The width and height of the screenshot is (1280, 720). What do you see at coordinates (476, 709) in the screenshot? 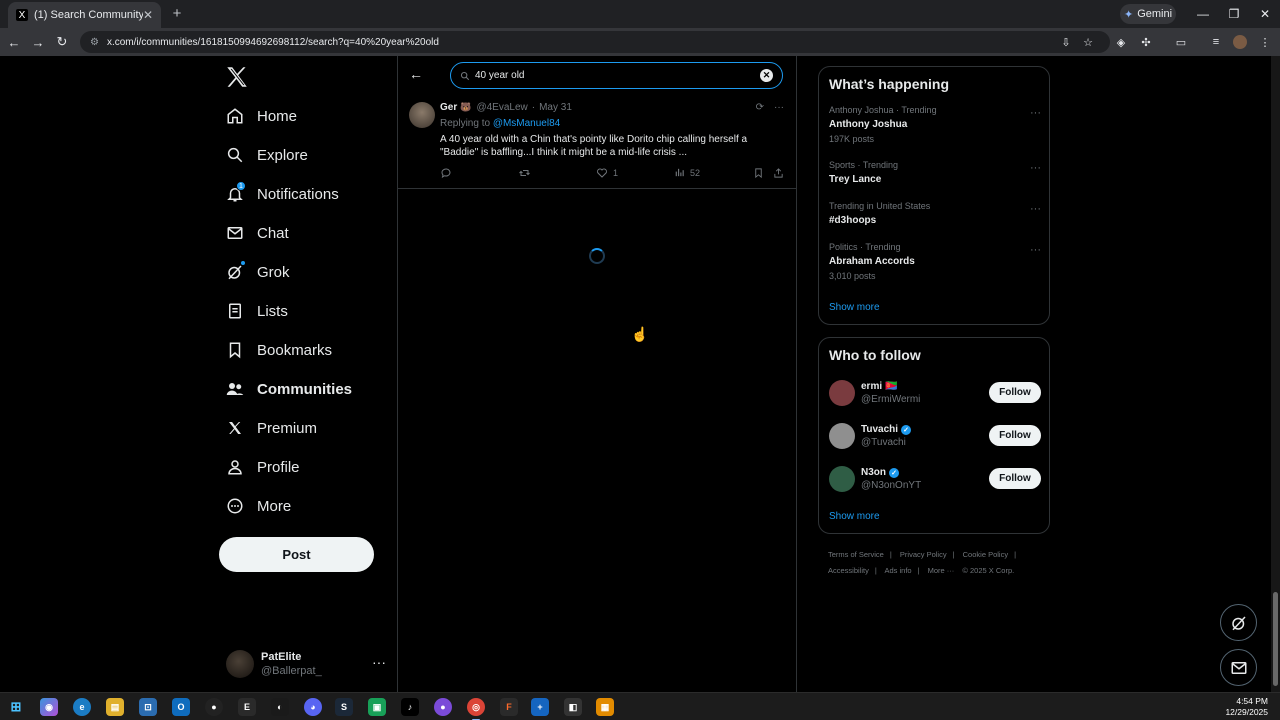
I see `chrome-icon: ◎` at bounding box center [476, 709].